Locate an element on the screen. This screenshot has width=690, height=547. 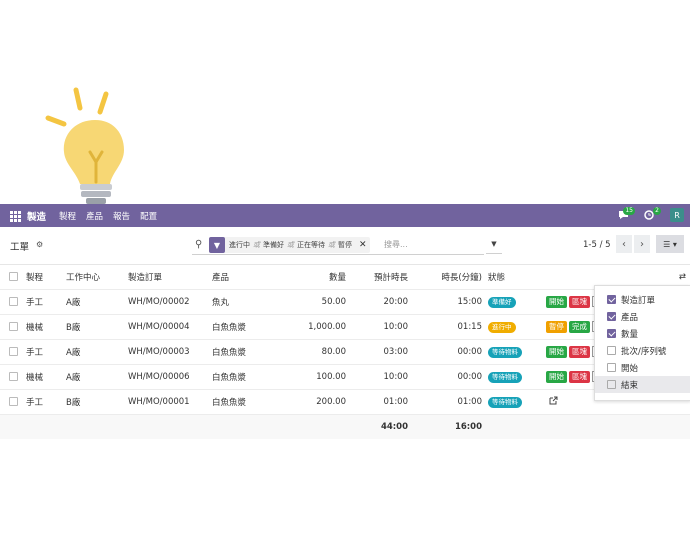
search-bar: ⚲ ▼ 進行中 或 準備好 或 正在等待 或 暫停 ✕ 搜尋... ▼ is located at coordinates (347, 245).